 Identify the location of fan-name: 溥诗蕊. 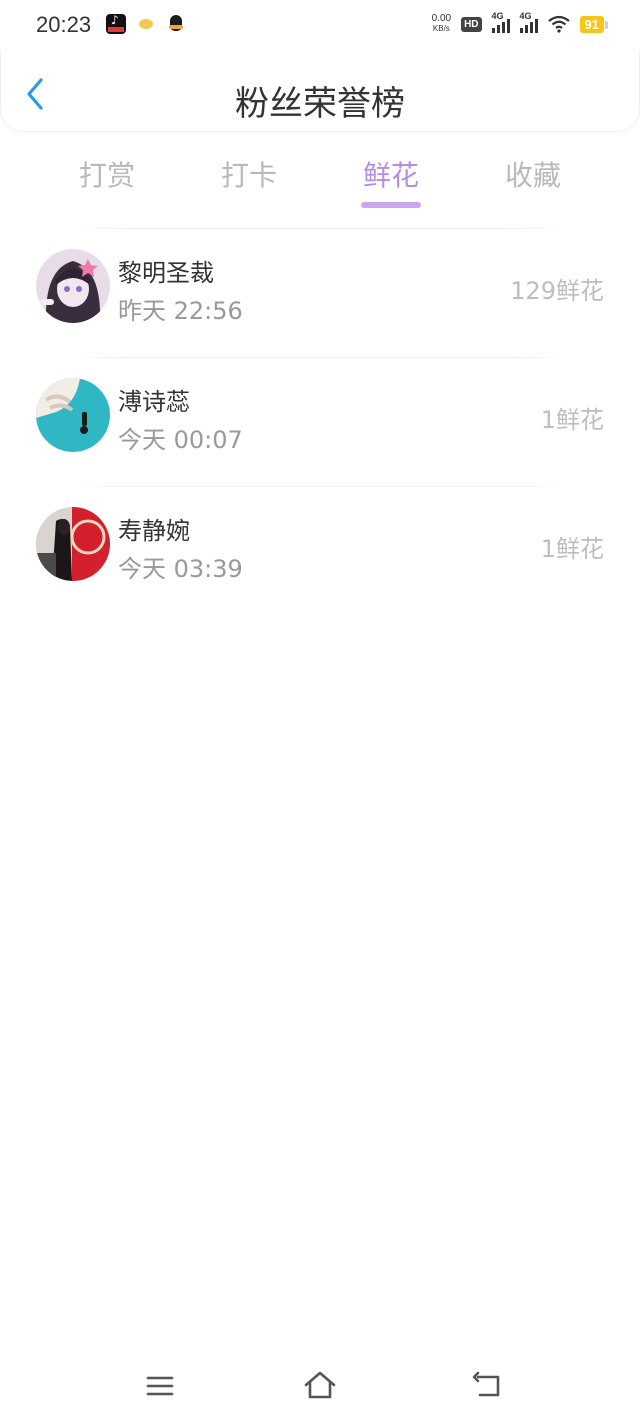
(154, 402).